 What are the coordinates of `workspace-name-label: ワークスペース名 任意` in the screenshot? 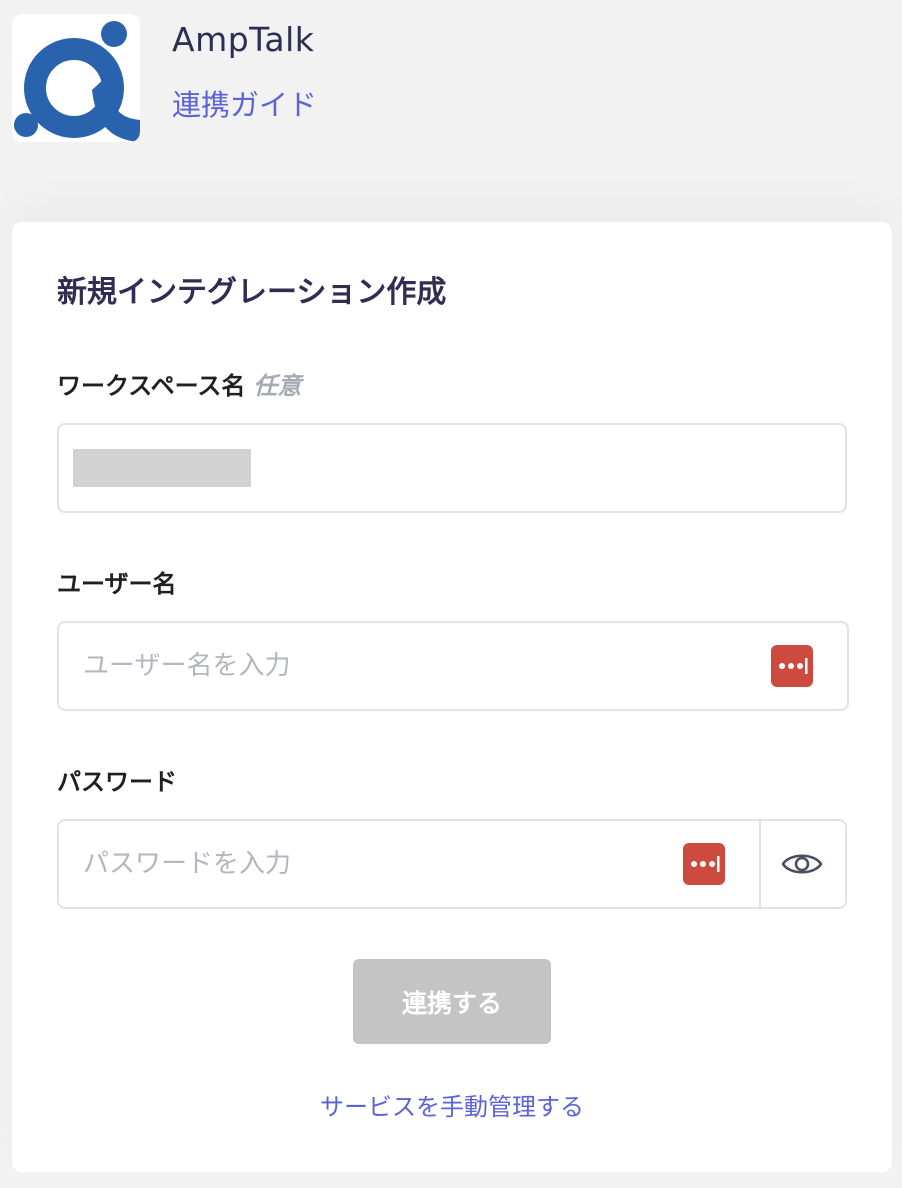 It's located at (179, 386).